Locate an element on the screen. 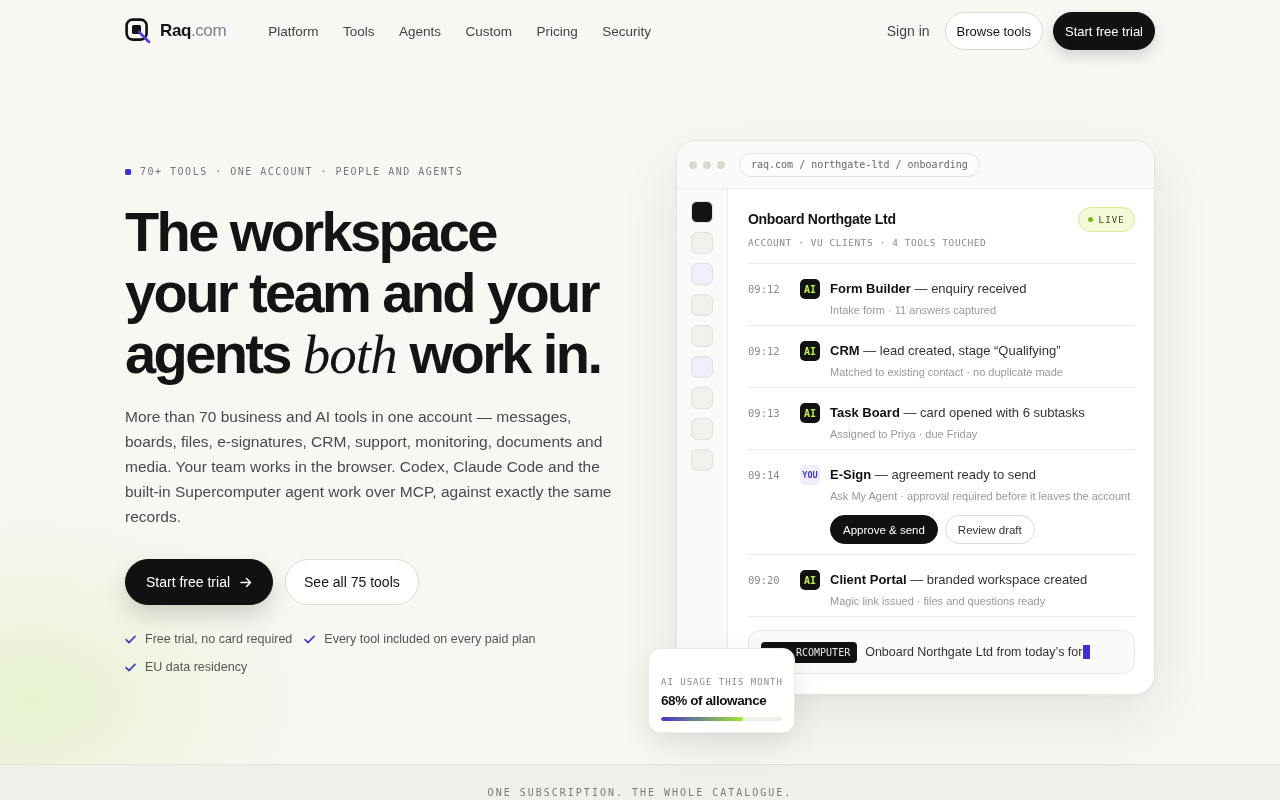 The height and width of the screenshot is (800, 1280). activity-title: E-Sign — agreement ready to send is located at coordinates (933, 475).